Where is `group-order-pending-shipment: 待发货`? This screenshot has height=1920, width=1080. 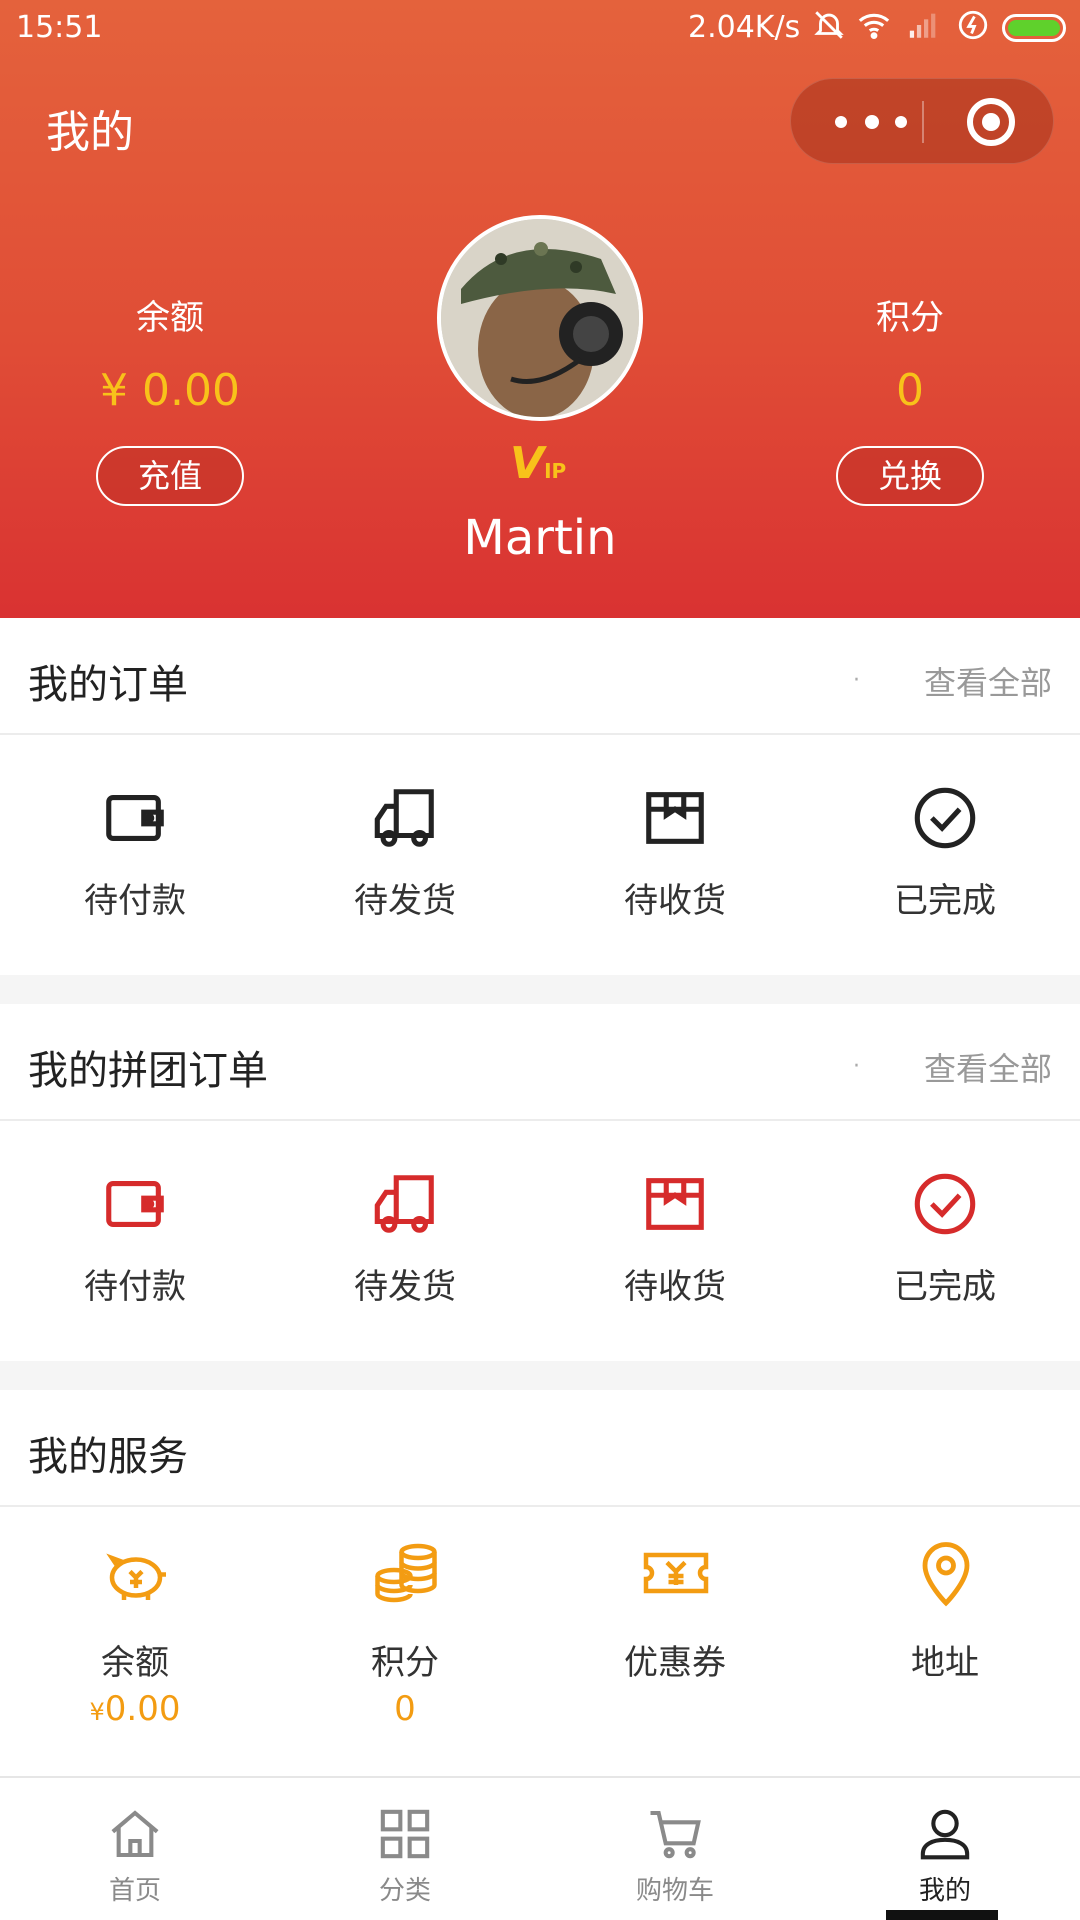
group-order-pending-shipment: 待发货 is located at coordinates (405, 1241).